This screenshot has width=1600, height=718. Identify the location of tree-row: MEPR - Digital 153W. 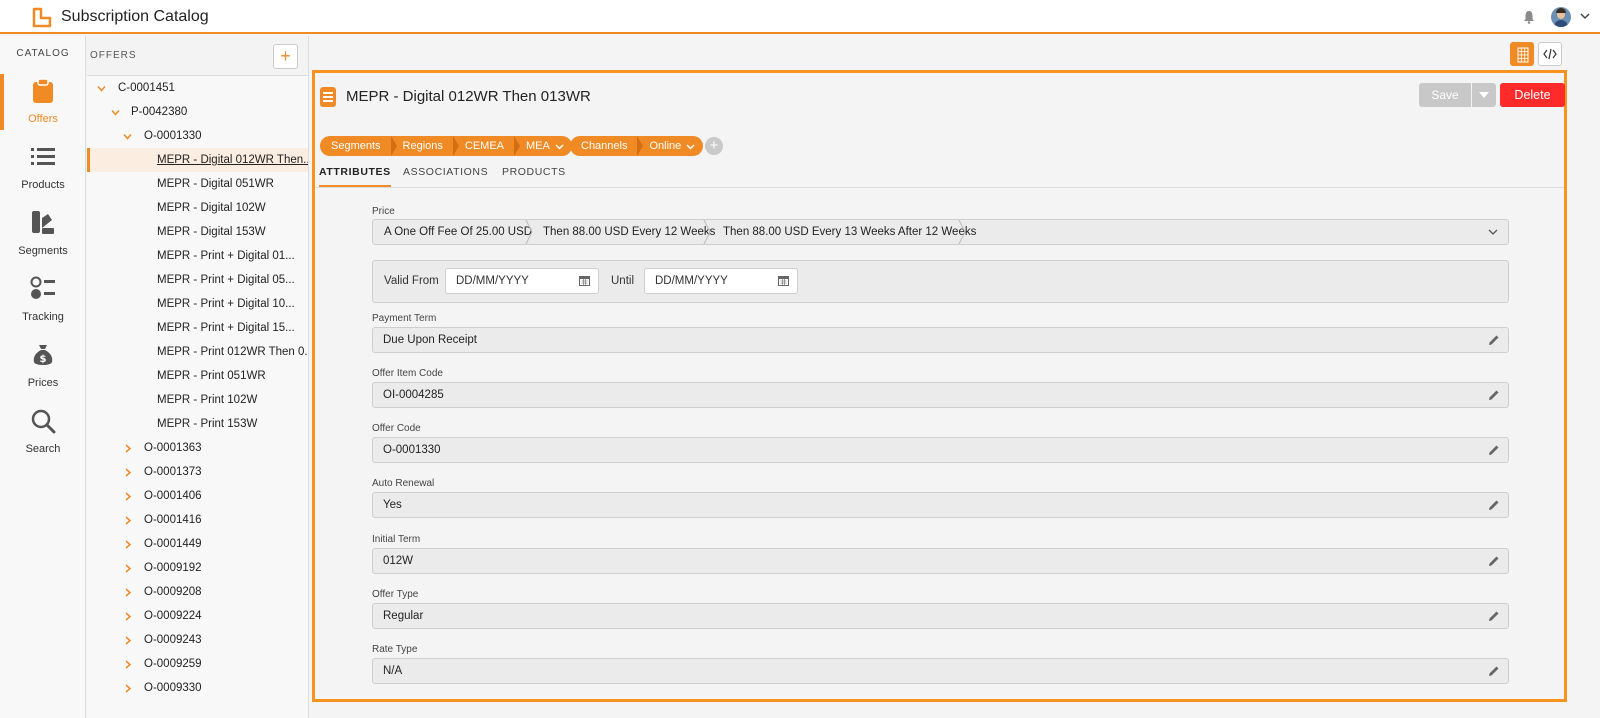
(197, 232).